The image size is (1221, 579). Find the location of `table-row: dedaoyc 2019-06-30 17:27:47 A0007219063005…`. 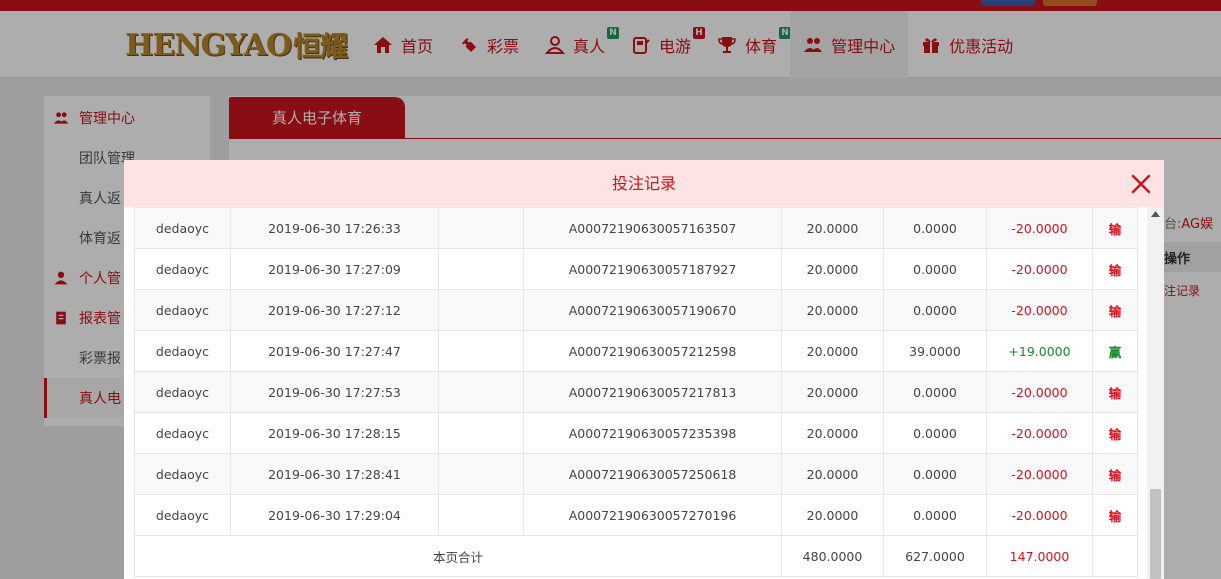

table-row: dedaoyc 2019-06-30 17:27:47 A0007219063005… is located at coordinates (636, 351).